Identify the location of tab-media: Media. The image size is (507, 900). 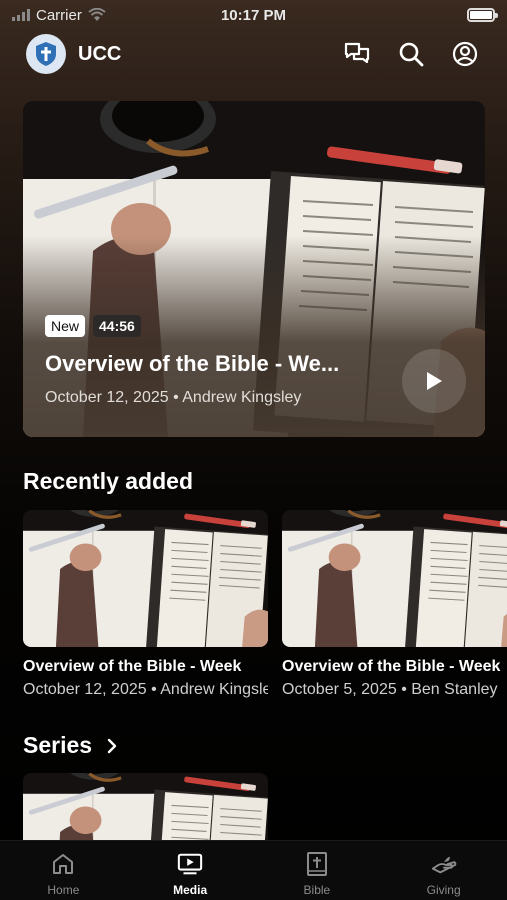
(190, 870).